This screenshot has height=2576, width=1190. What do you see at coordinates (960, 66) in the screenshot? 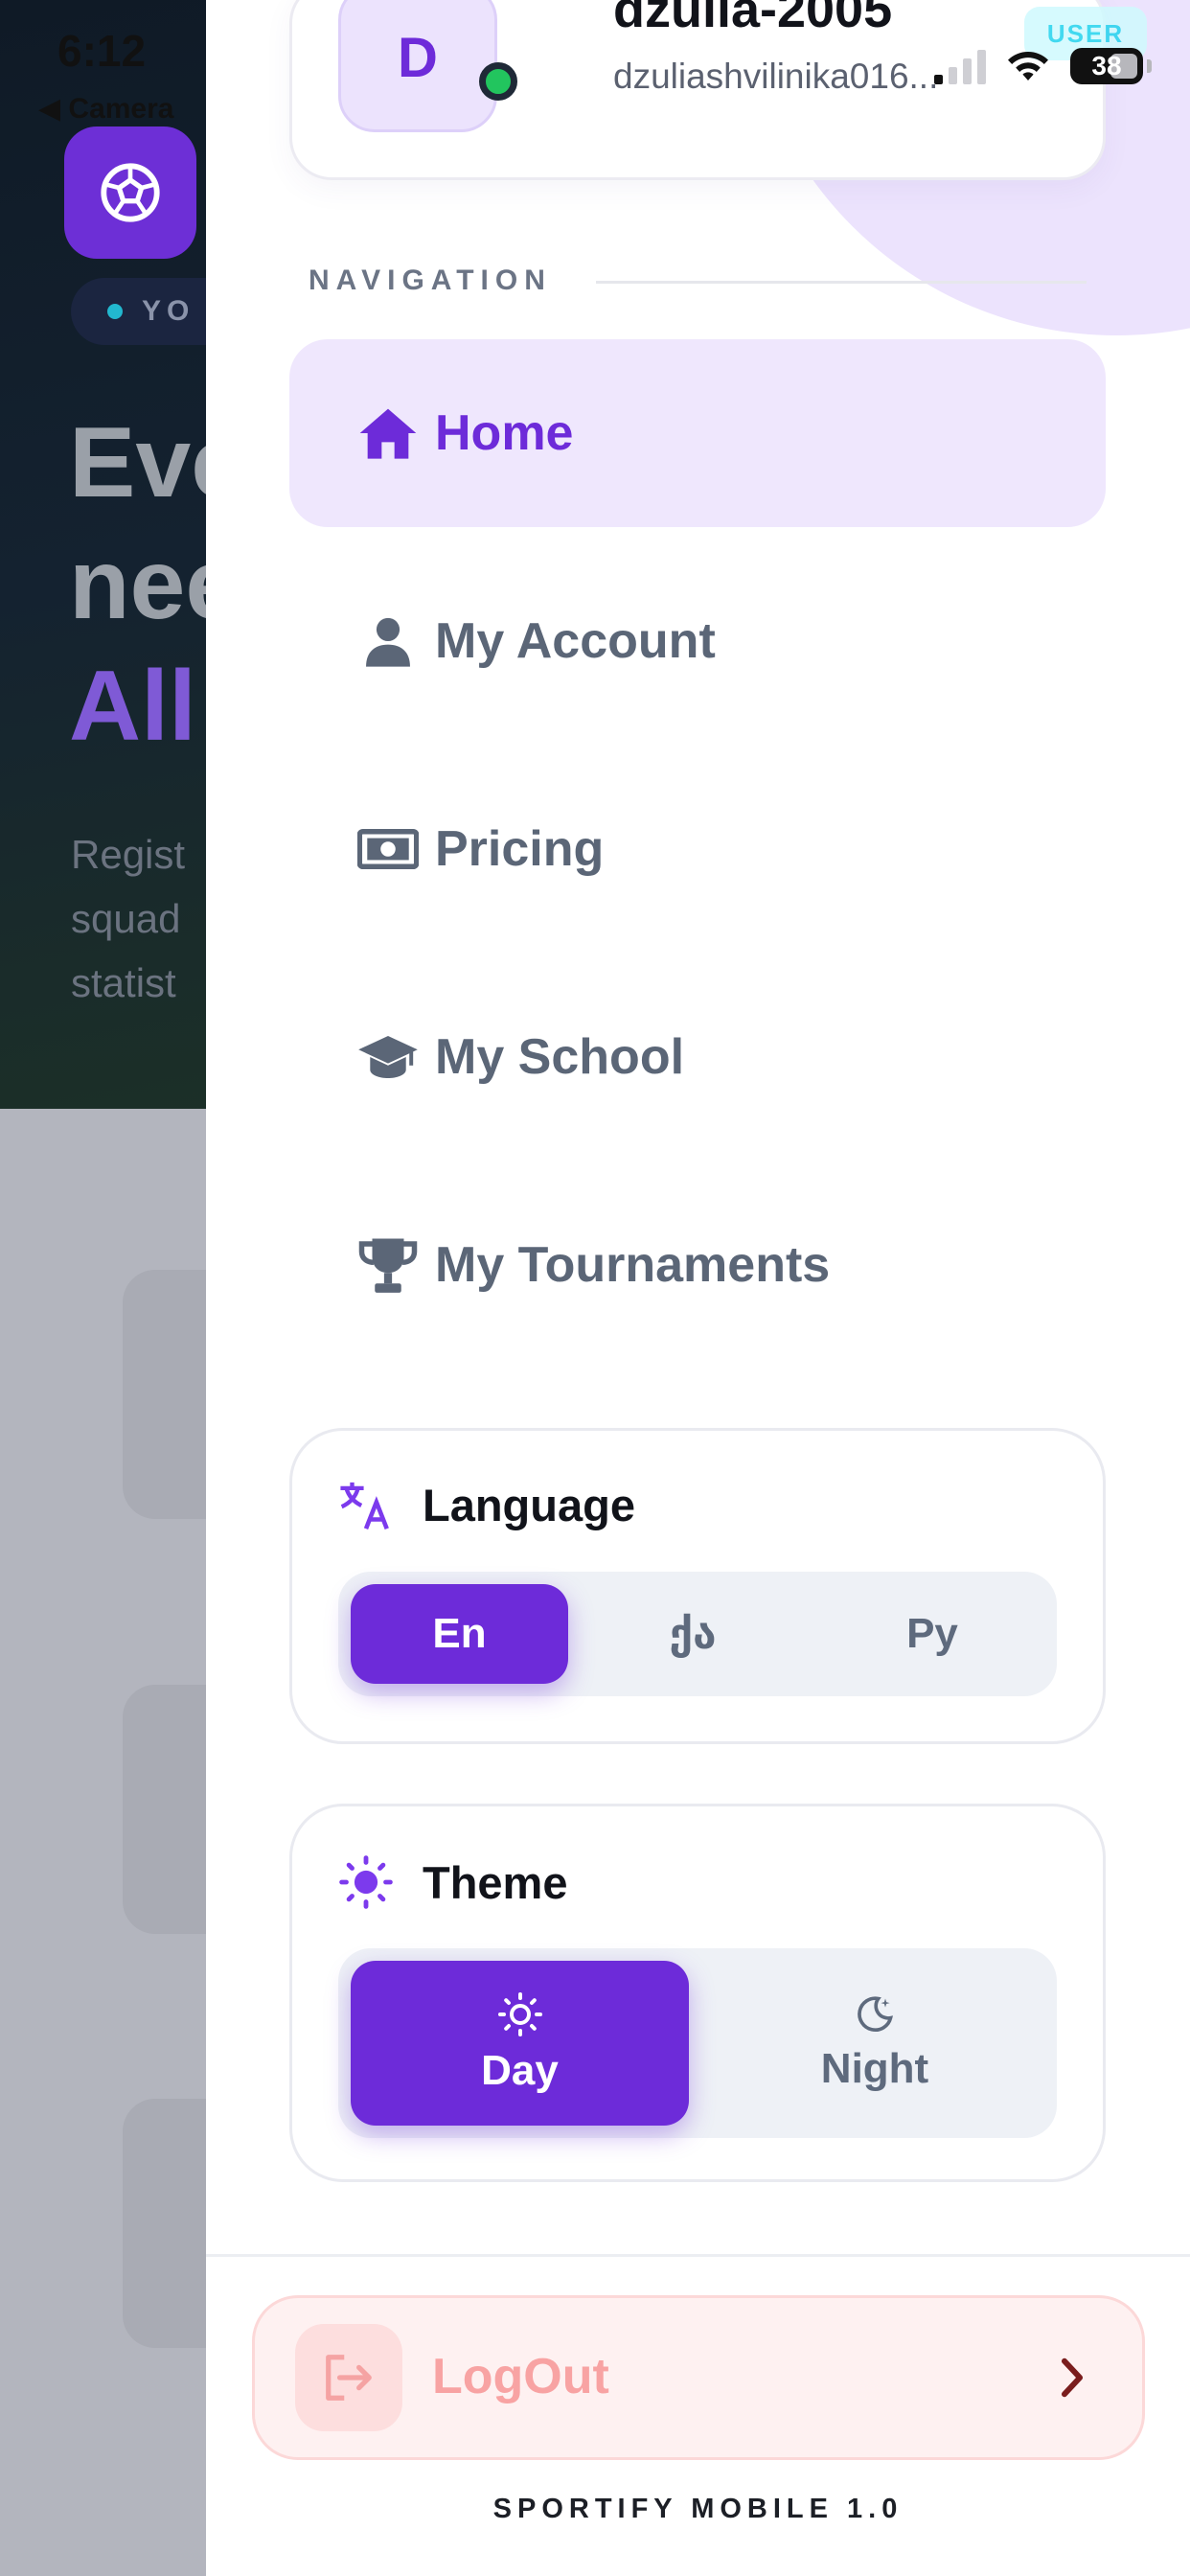
I see `cellular-signal-icon` at bounding box center [960, 66].